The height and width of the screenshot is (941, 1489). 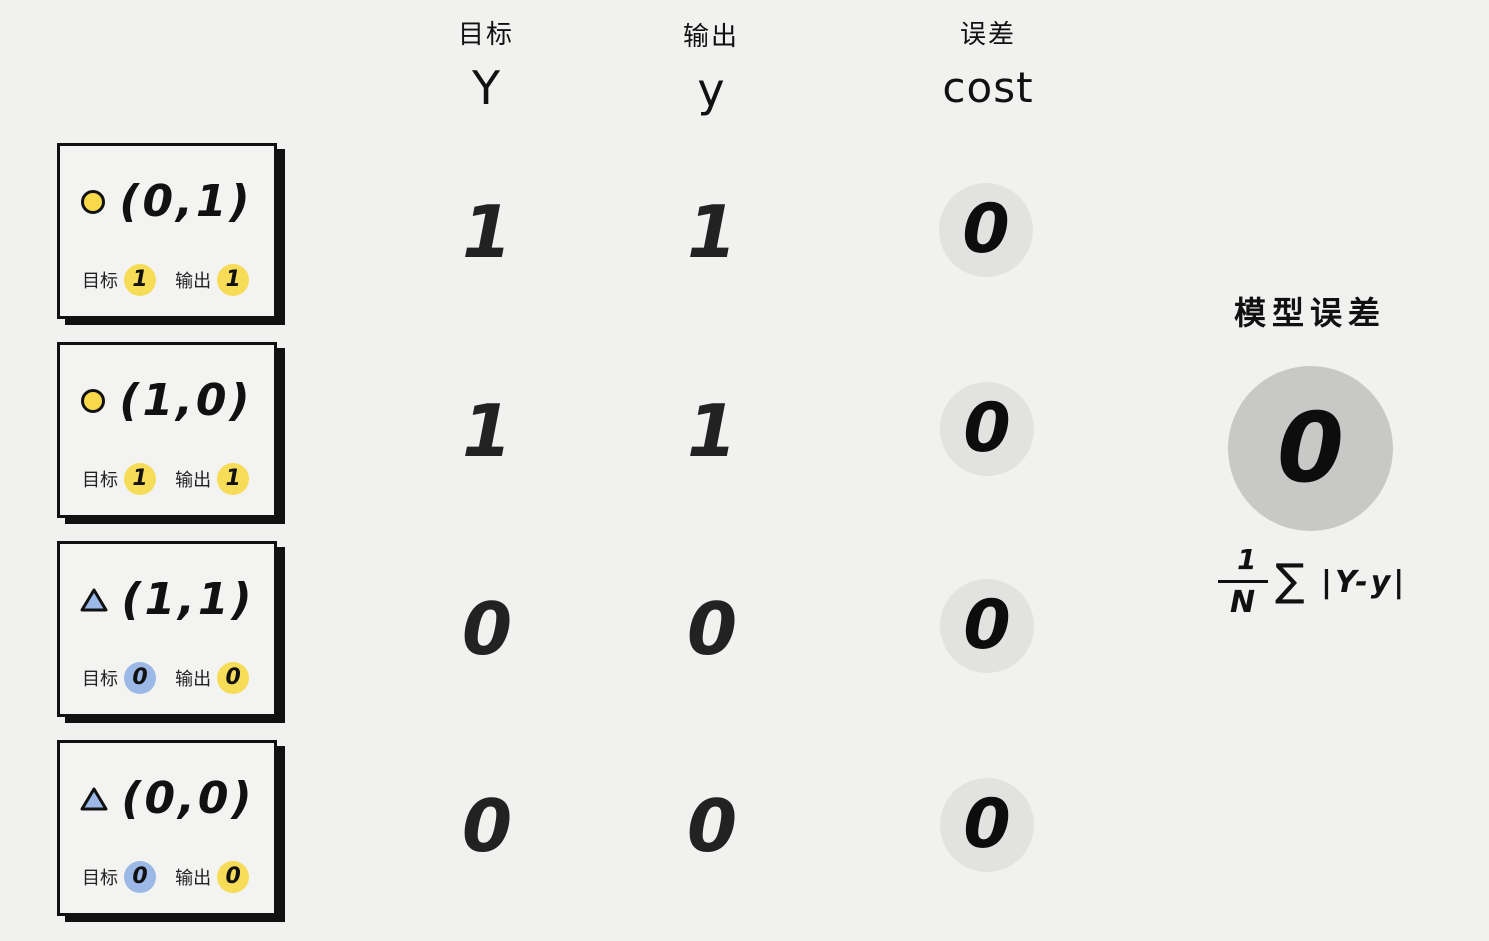 I want to click on formula-numerator: 1, so click(x=1247, y=559).